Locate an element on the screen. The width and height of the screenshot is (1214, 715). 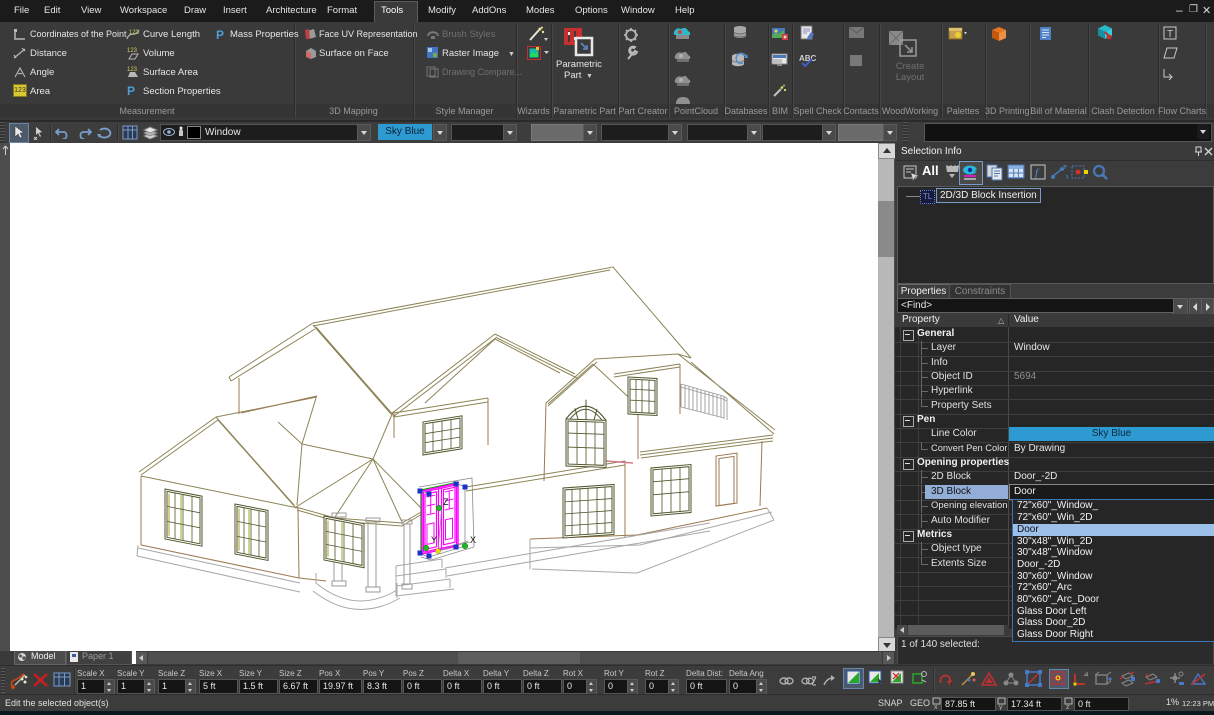
svg-text: x is located at coordinates (936, 707).